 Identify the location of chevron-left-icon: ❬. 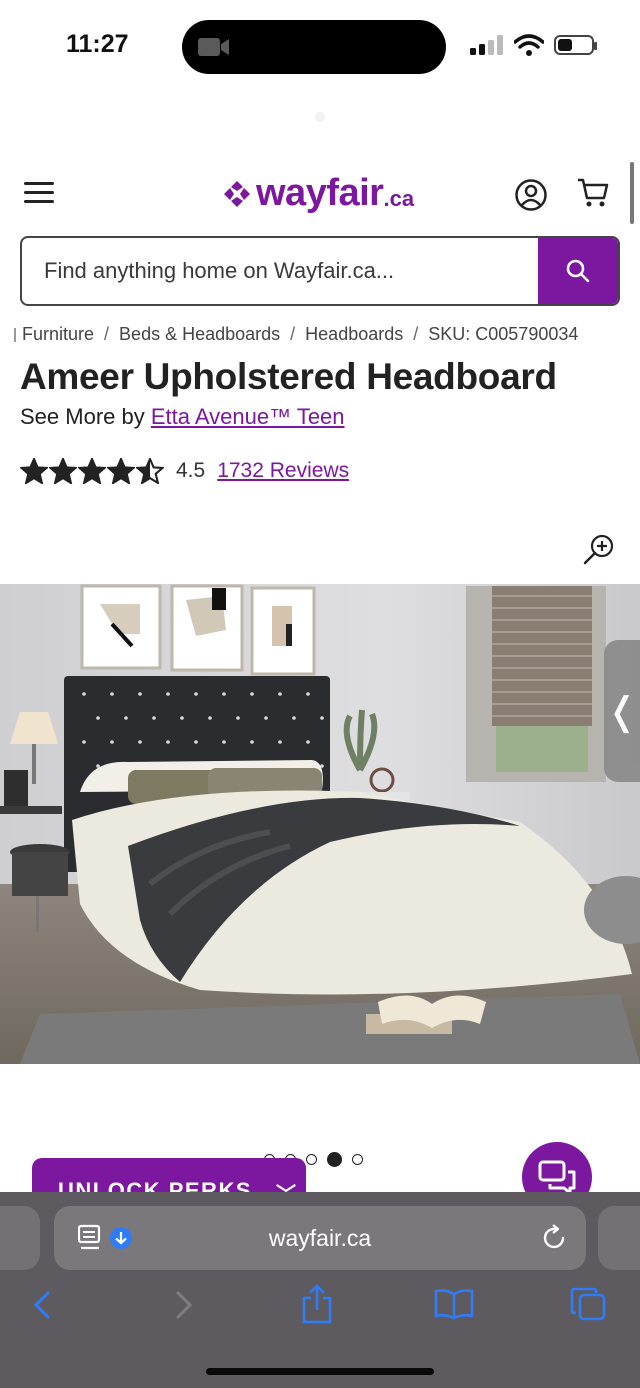
(622, 711).